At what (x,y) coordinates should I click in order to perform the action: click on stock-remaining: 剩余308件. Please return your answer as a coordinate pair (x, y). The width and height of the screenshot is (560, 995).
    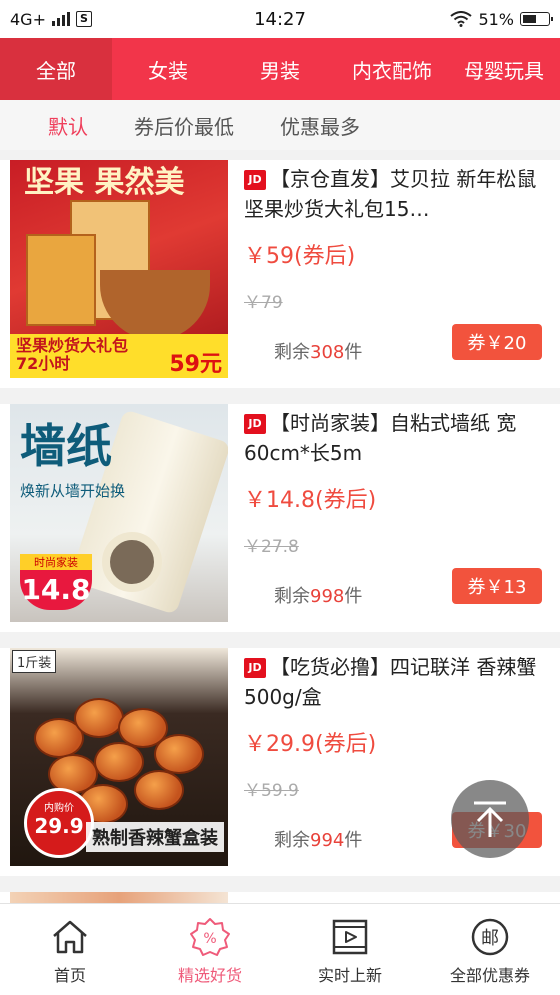
    Looking at the image, I should click on (318, 352).